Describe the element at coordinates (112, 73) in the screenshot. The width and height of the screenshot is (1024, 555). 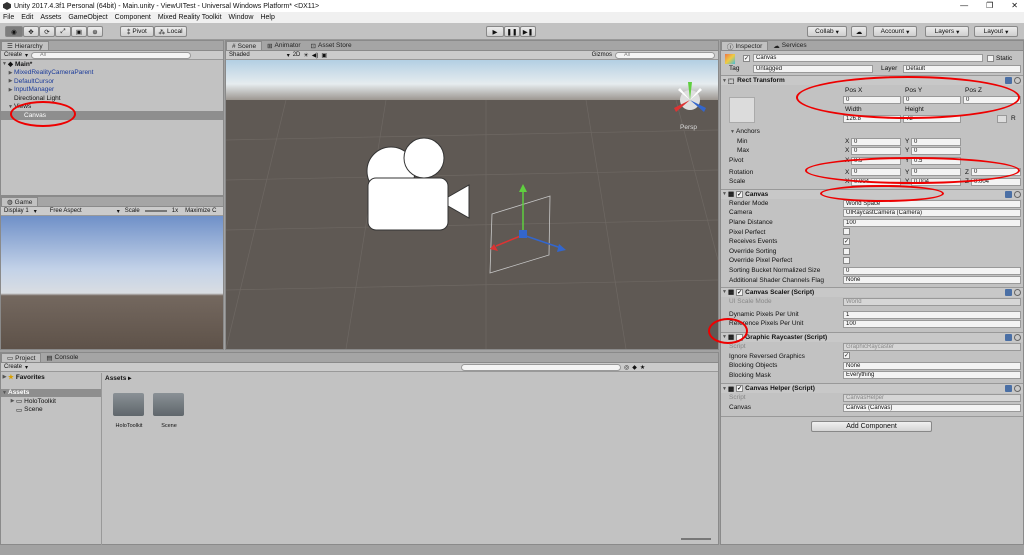
I see `list-item: ▶ MixedRealityCameraParent` at that location.